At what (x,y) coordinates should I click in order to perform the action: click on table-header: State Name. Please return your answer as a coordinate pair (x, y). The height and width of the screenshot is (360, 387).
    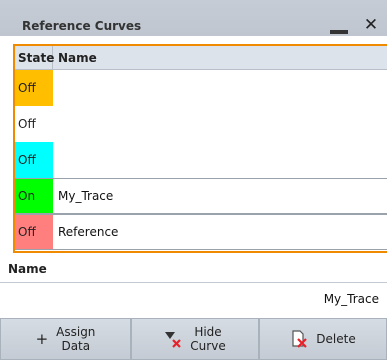
    Looking at the image, I should click on (201, 58).